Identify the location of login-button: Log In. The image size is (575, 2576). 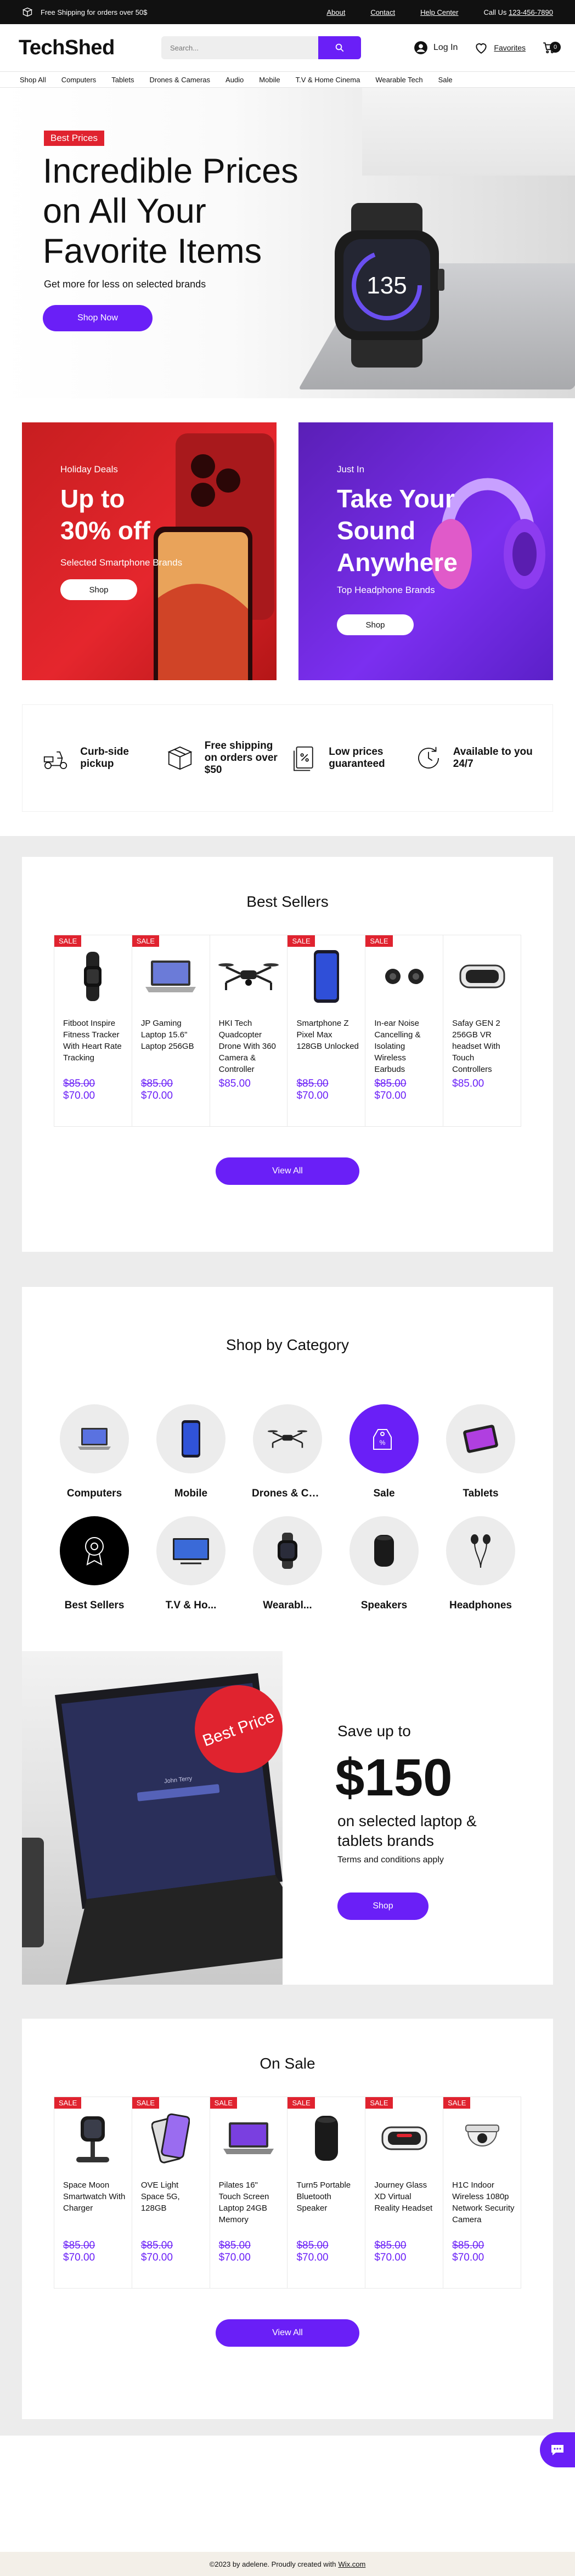
(436, 48).